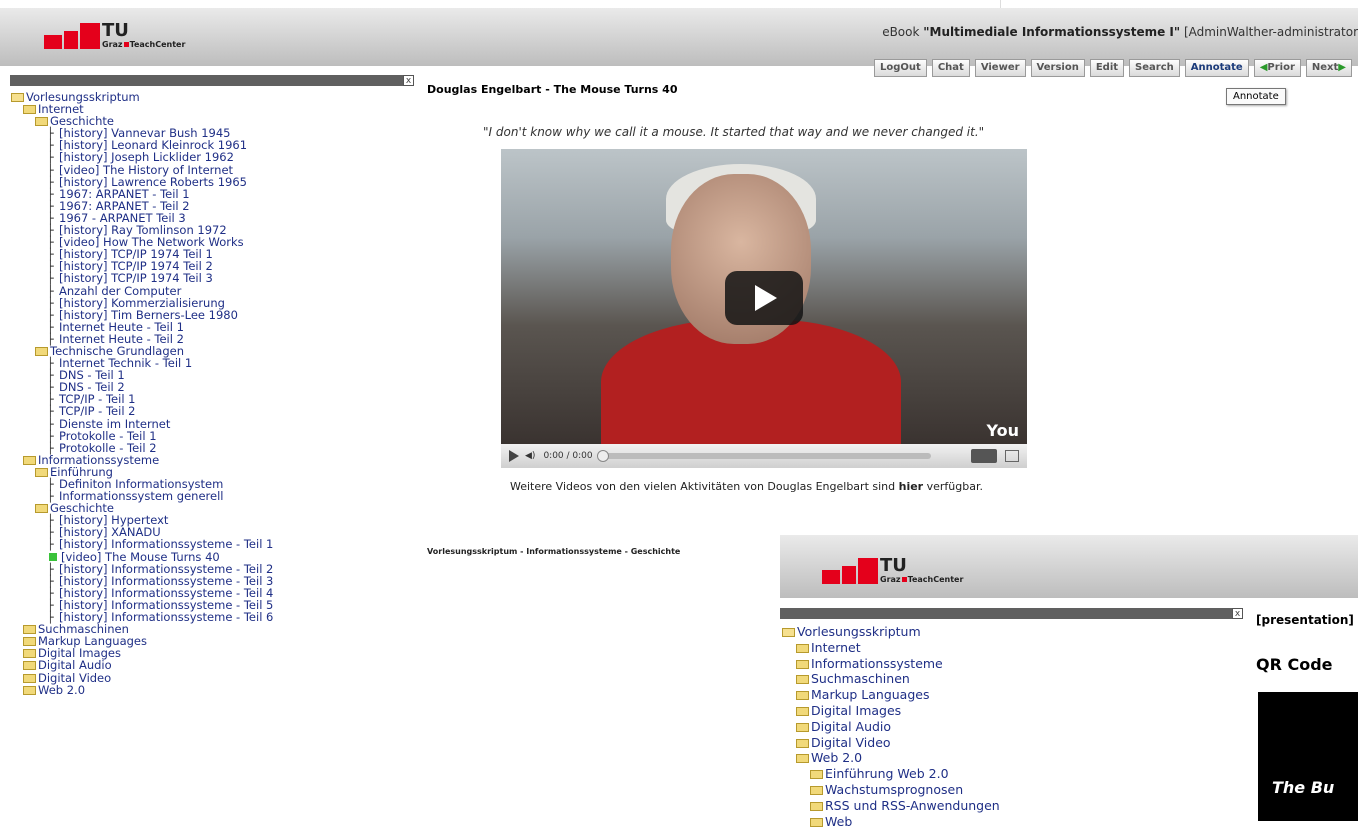 This screenshot has height=829, width=1358. Describe the element at coordinates (1216, 68) in the screenshot. I see `annotate-button: Annotate` at that location.